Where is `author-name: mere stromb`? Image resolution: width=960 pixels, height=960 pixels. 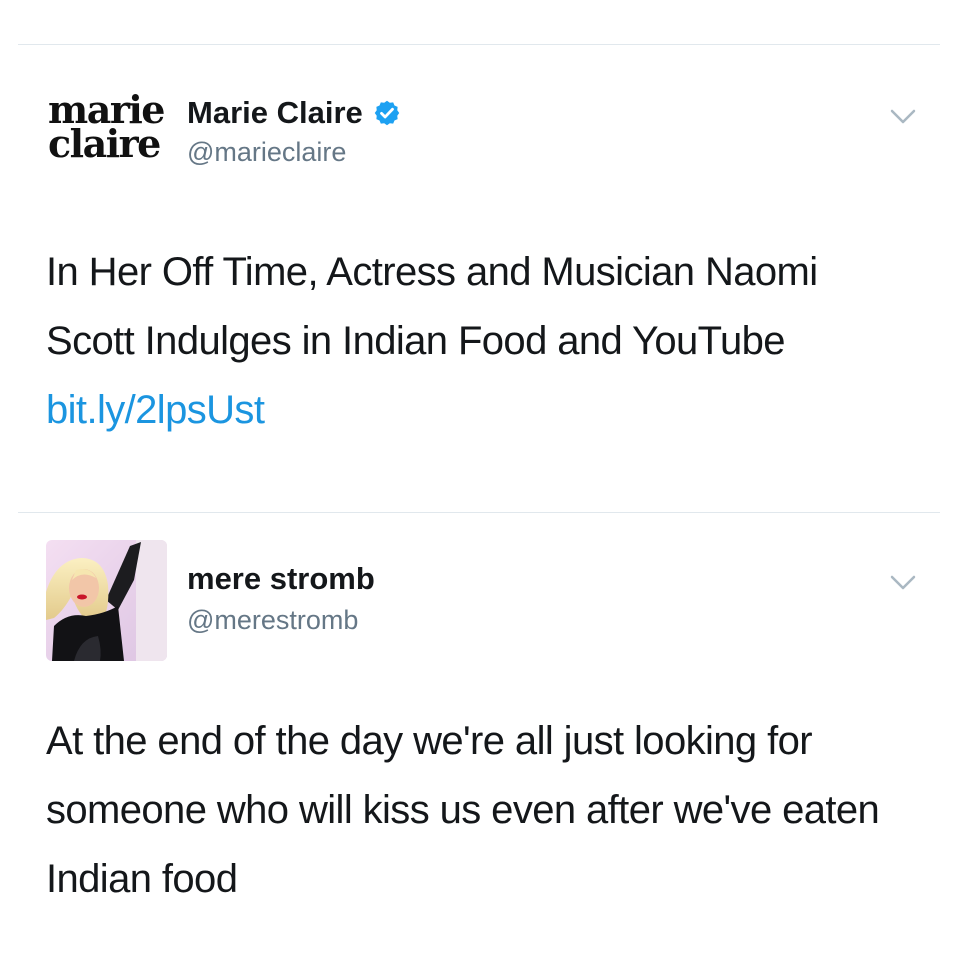 author-name: mere stromb is located at coordinates (281, 579).